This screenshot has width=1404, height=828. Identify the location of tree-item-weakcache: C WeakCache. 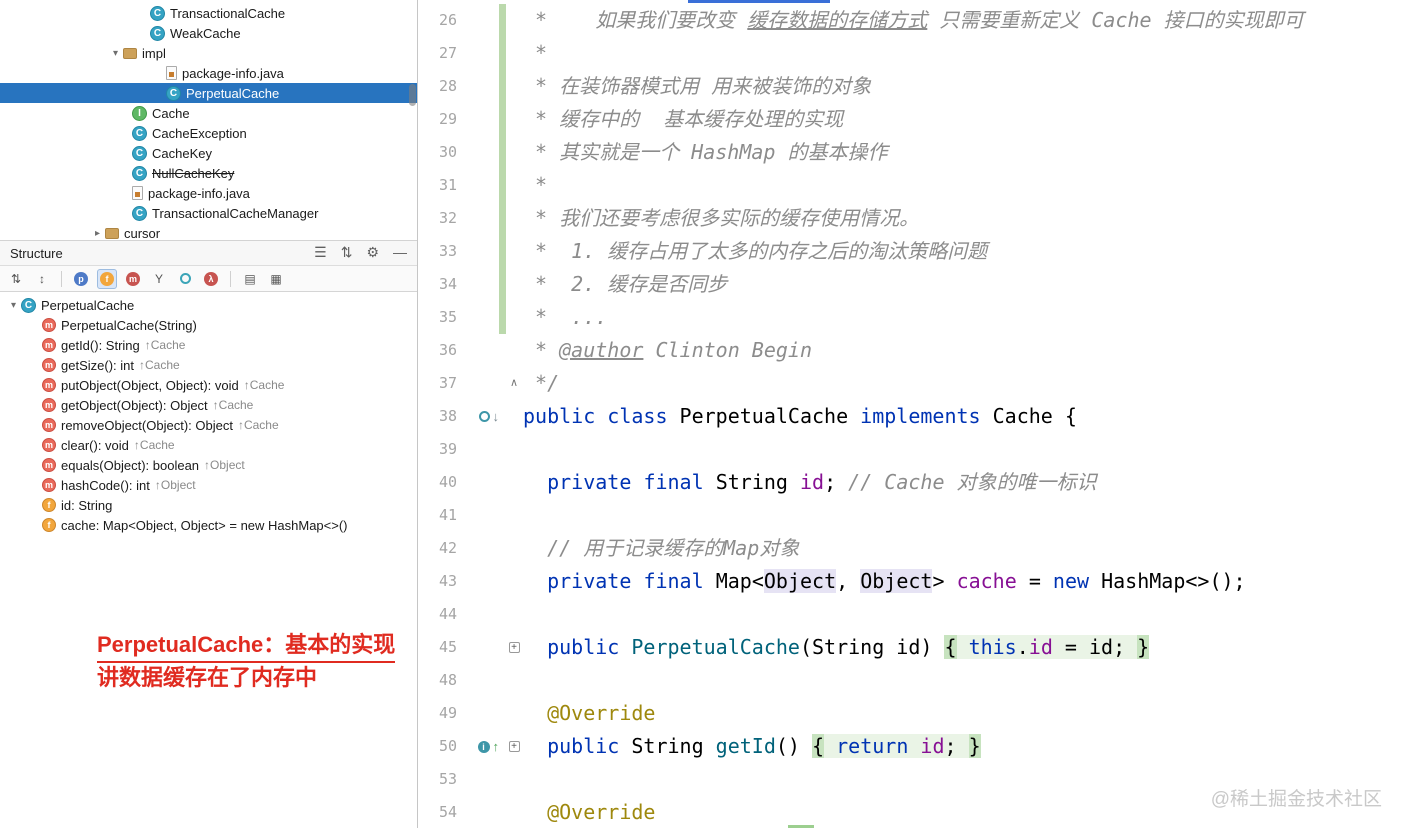
(208, 33).